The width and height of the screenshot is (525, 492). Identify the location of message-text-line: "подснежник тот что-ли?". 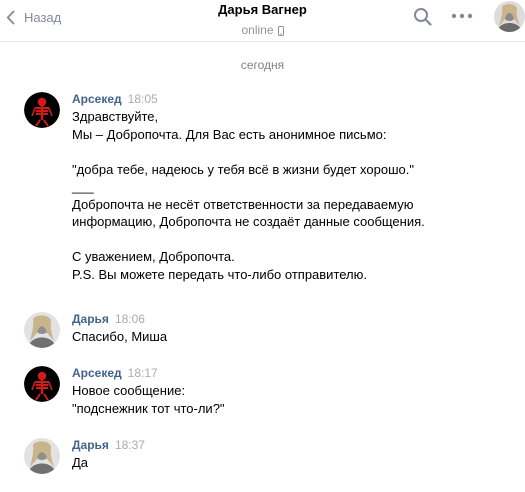
(148, 408).